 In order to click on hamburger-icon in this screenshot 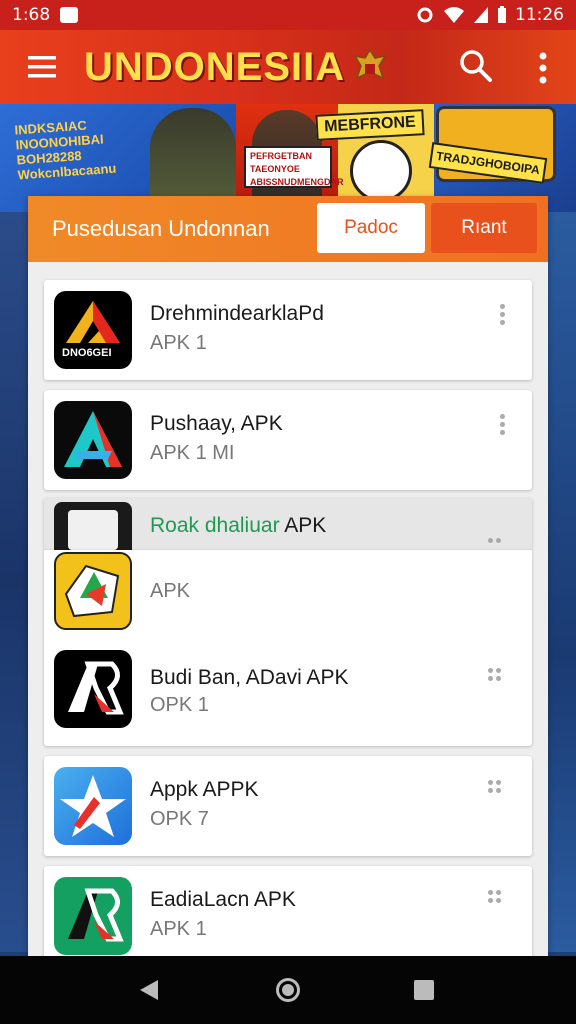, I will do `click(42, 67)`.